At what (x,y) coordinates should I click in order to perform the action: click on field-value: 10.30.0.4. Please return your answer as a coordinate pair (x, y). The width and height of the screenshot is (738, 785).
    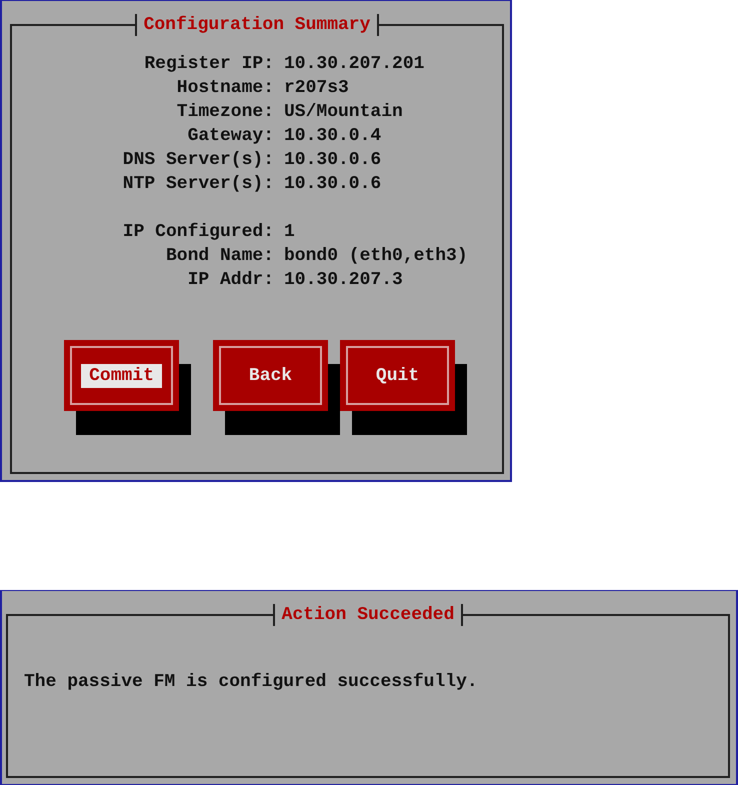
    Looking at the image, I should click on (333, 136).